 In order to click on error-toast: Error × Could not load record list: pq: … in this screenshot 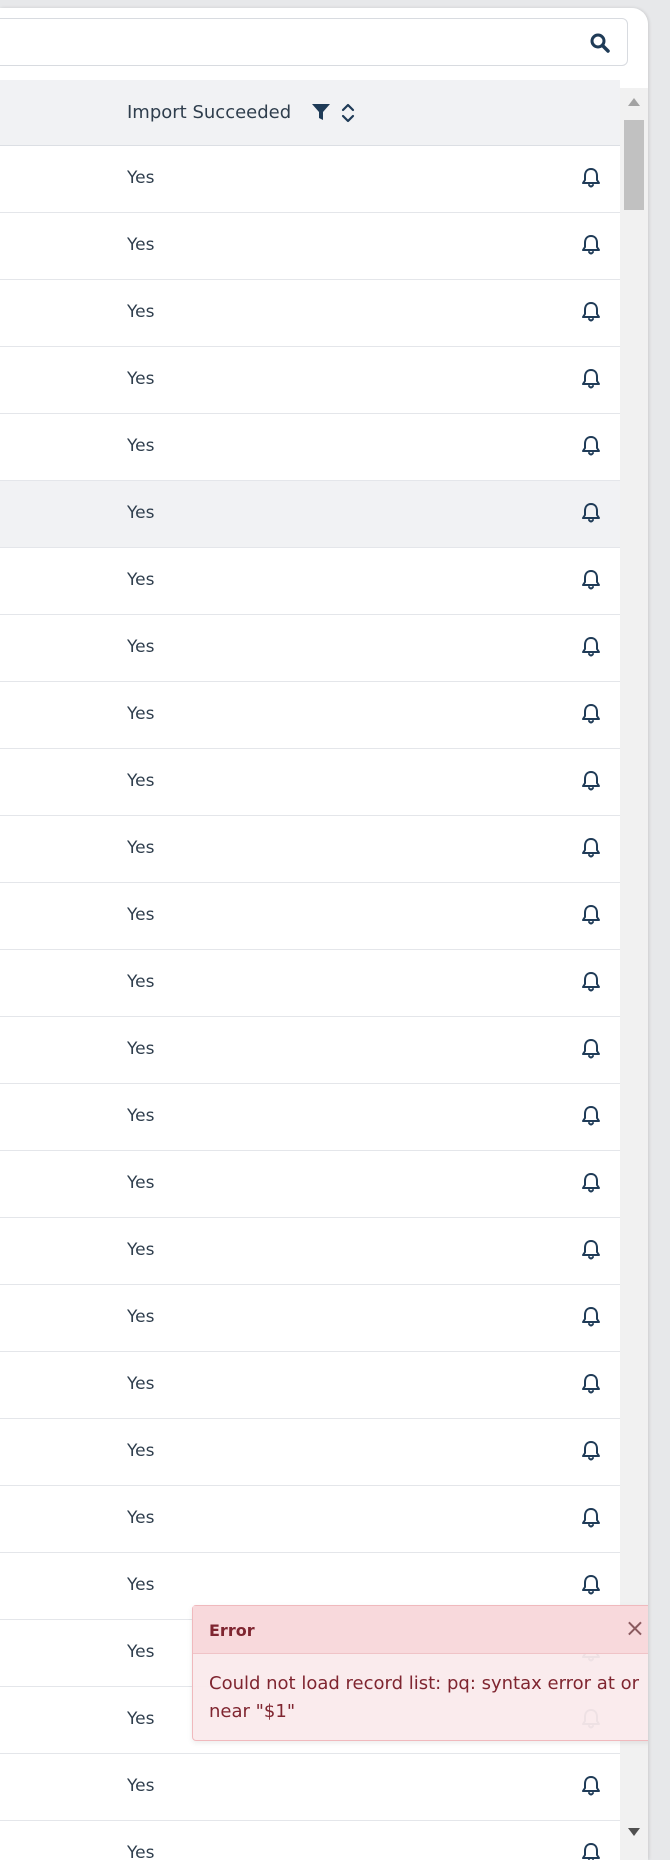, I will do `click(420, 1673)`.